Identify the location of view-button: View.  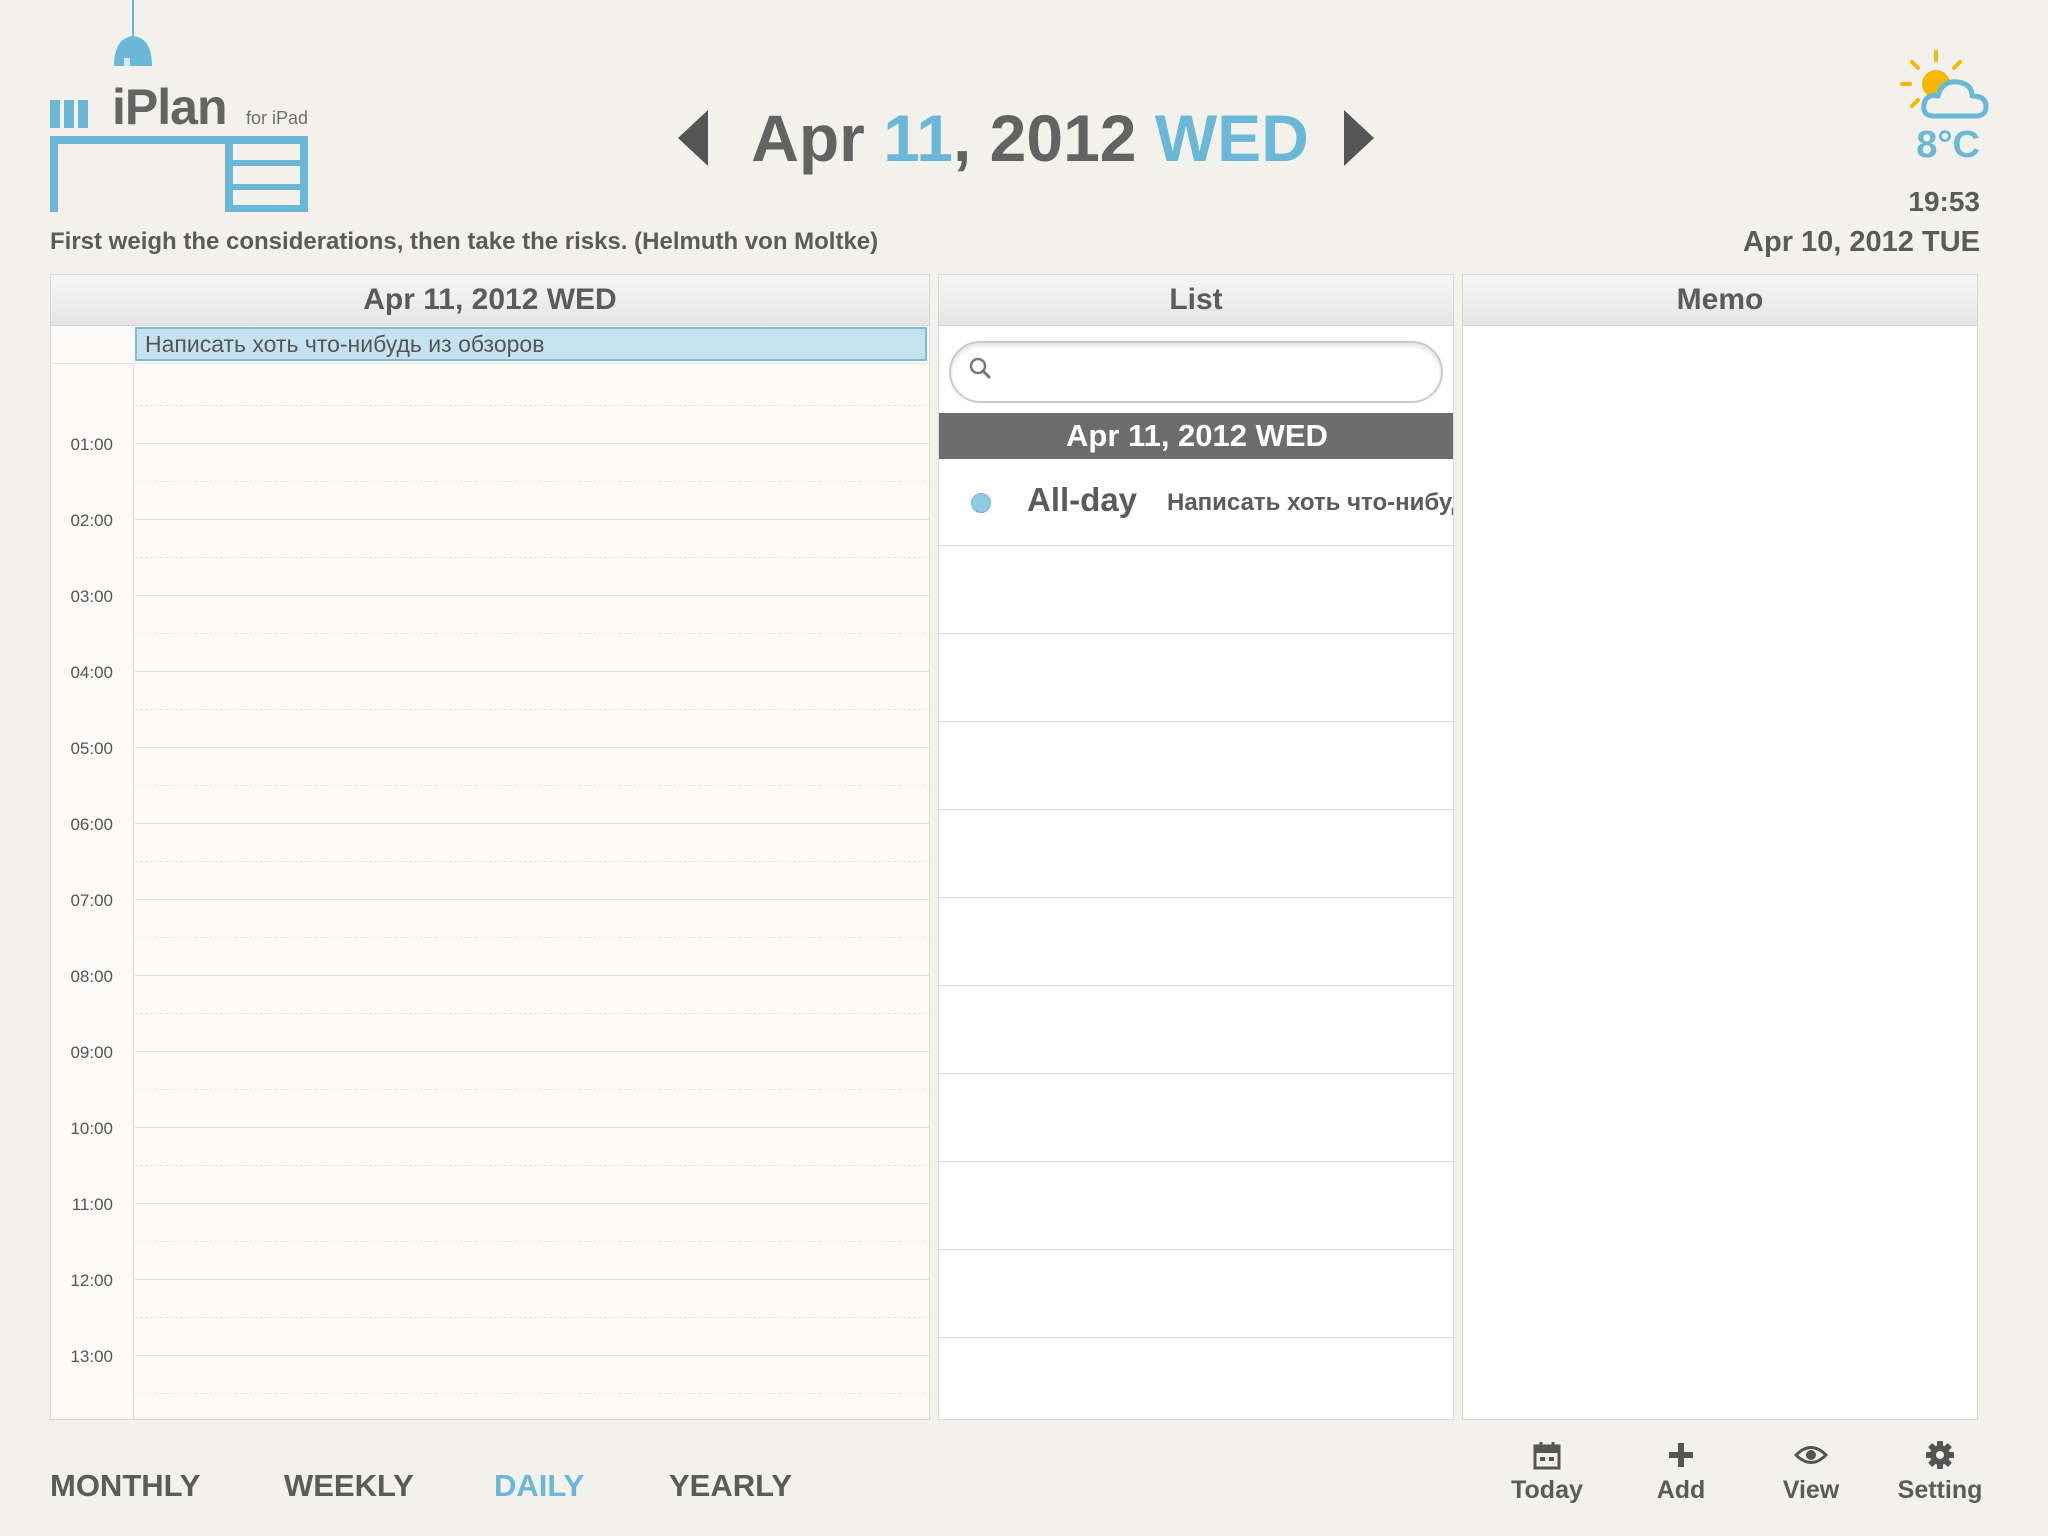
(1811, 1472).